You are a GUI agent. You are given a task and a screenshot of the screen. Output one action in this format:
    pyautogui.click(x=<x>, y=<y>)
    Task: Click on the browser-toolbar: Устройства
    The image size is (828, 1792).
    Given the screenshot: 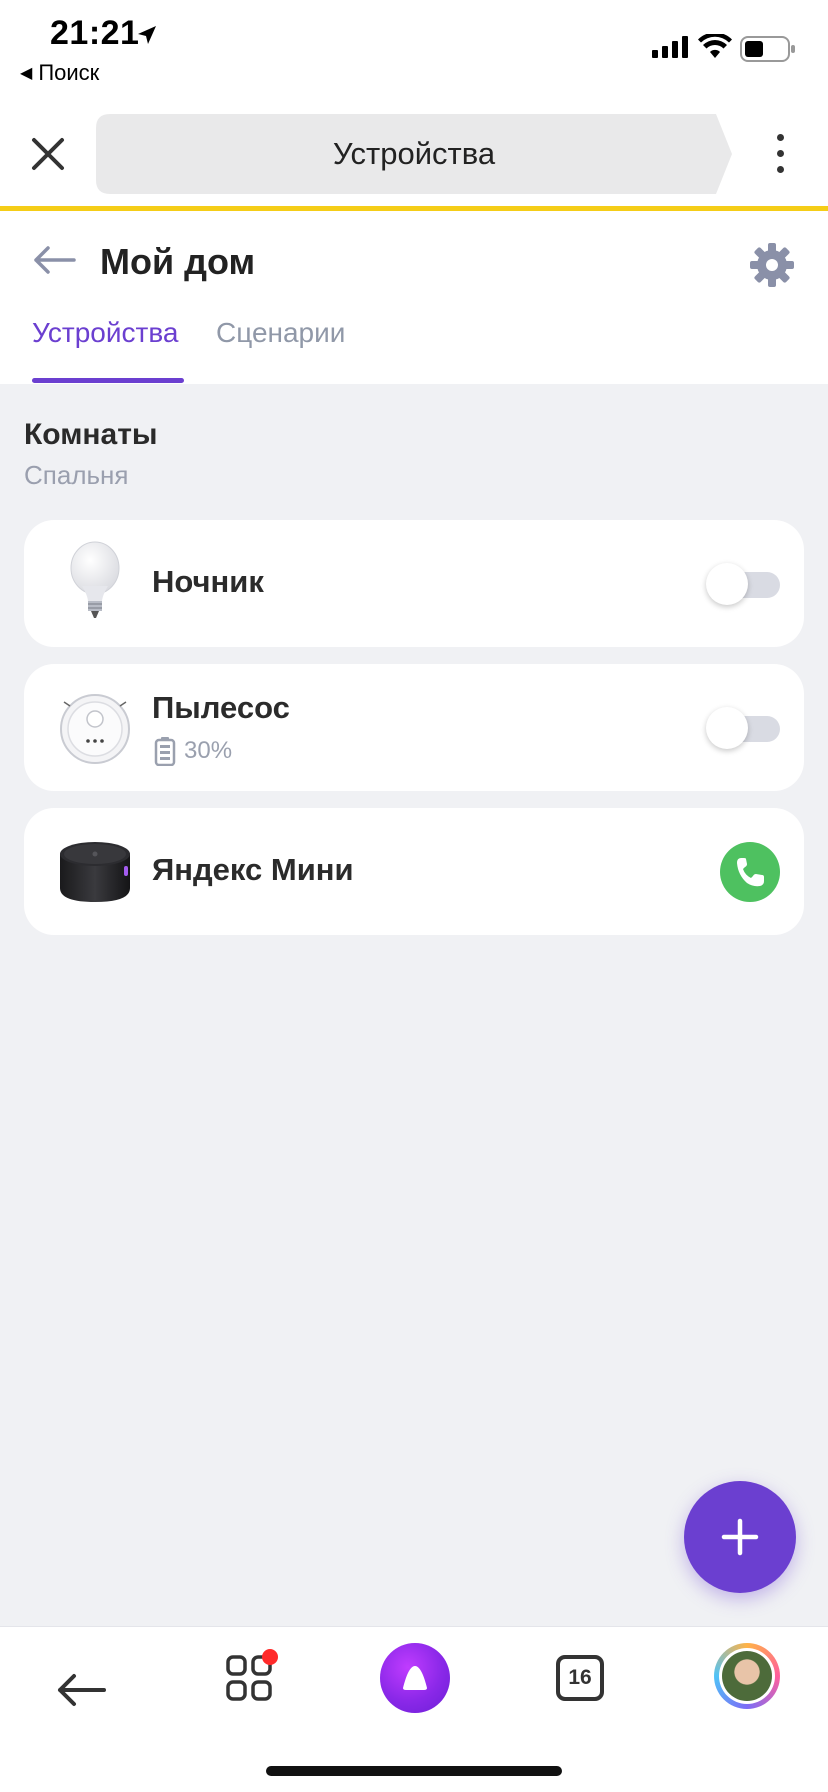 What is the action you would take?
    pyautogui.click(x=414, y=155)
    